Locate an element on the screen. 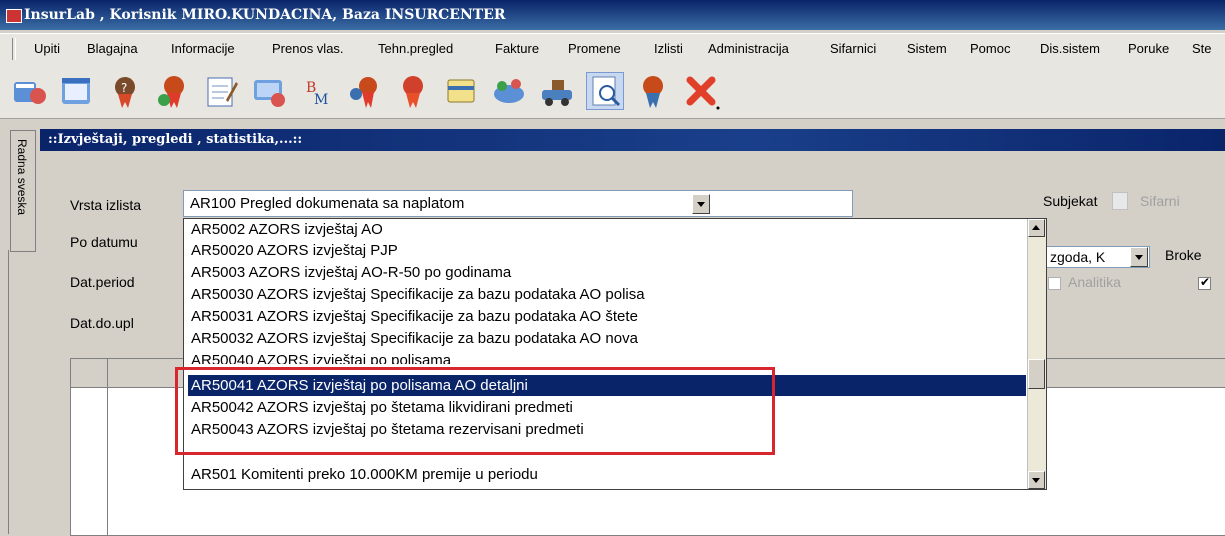  users-icon is located at coordinates (29, 91).